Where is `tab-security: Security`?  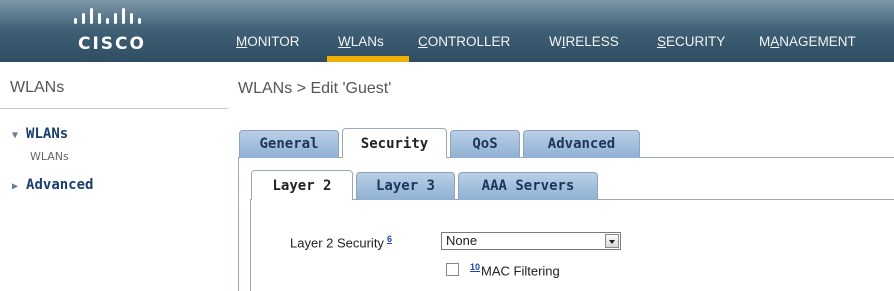 tab-security: Security is located at coordinates (394, 143).